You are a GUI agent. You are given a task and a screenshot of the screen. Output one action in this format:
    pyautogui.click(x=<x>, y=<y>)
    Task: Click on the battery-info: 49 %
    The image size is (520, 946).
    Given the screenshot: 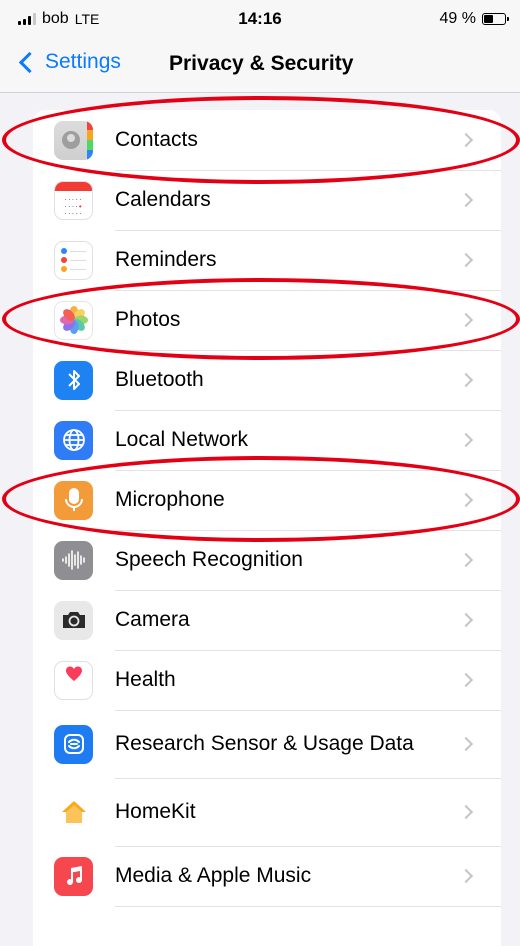 What is the action you would take?
    pyautogui.click(x=474, y=19)
    